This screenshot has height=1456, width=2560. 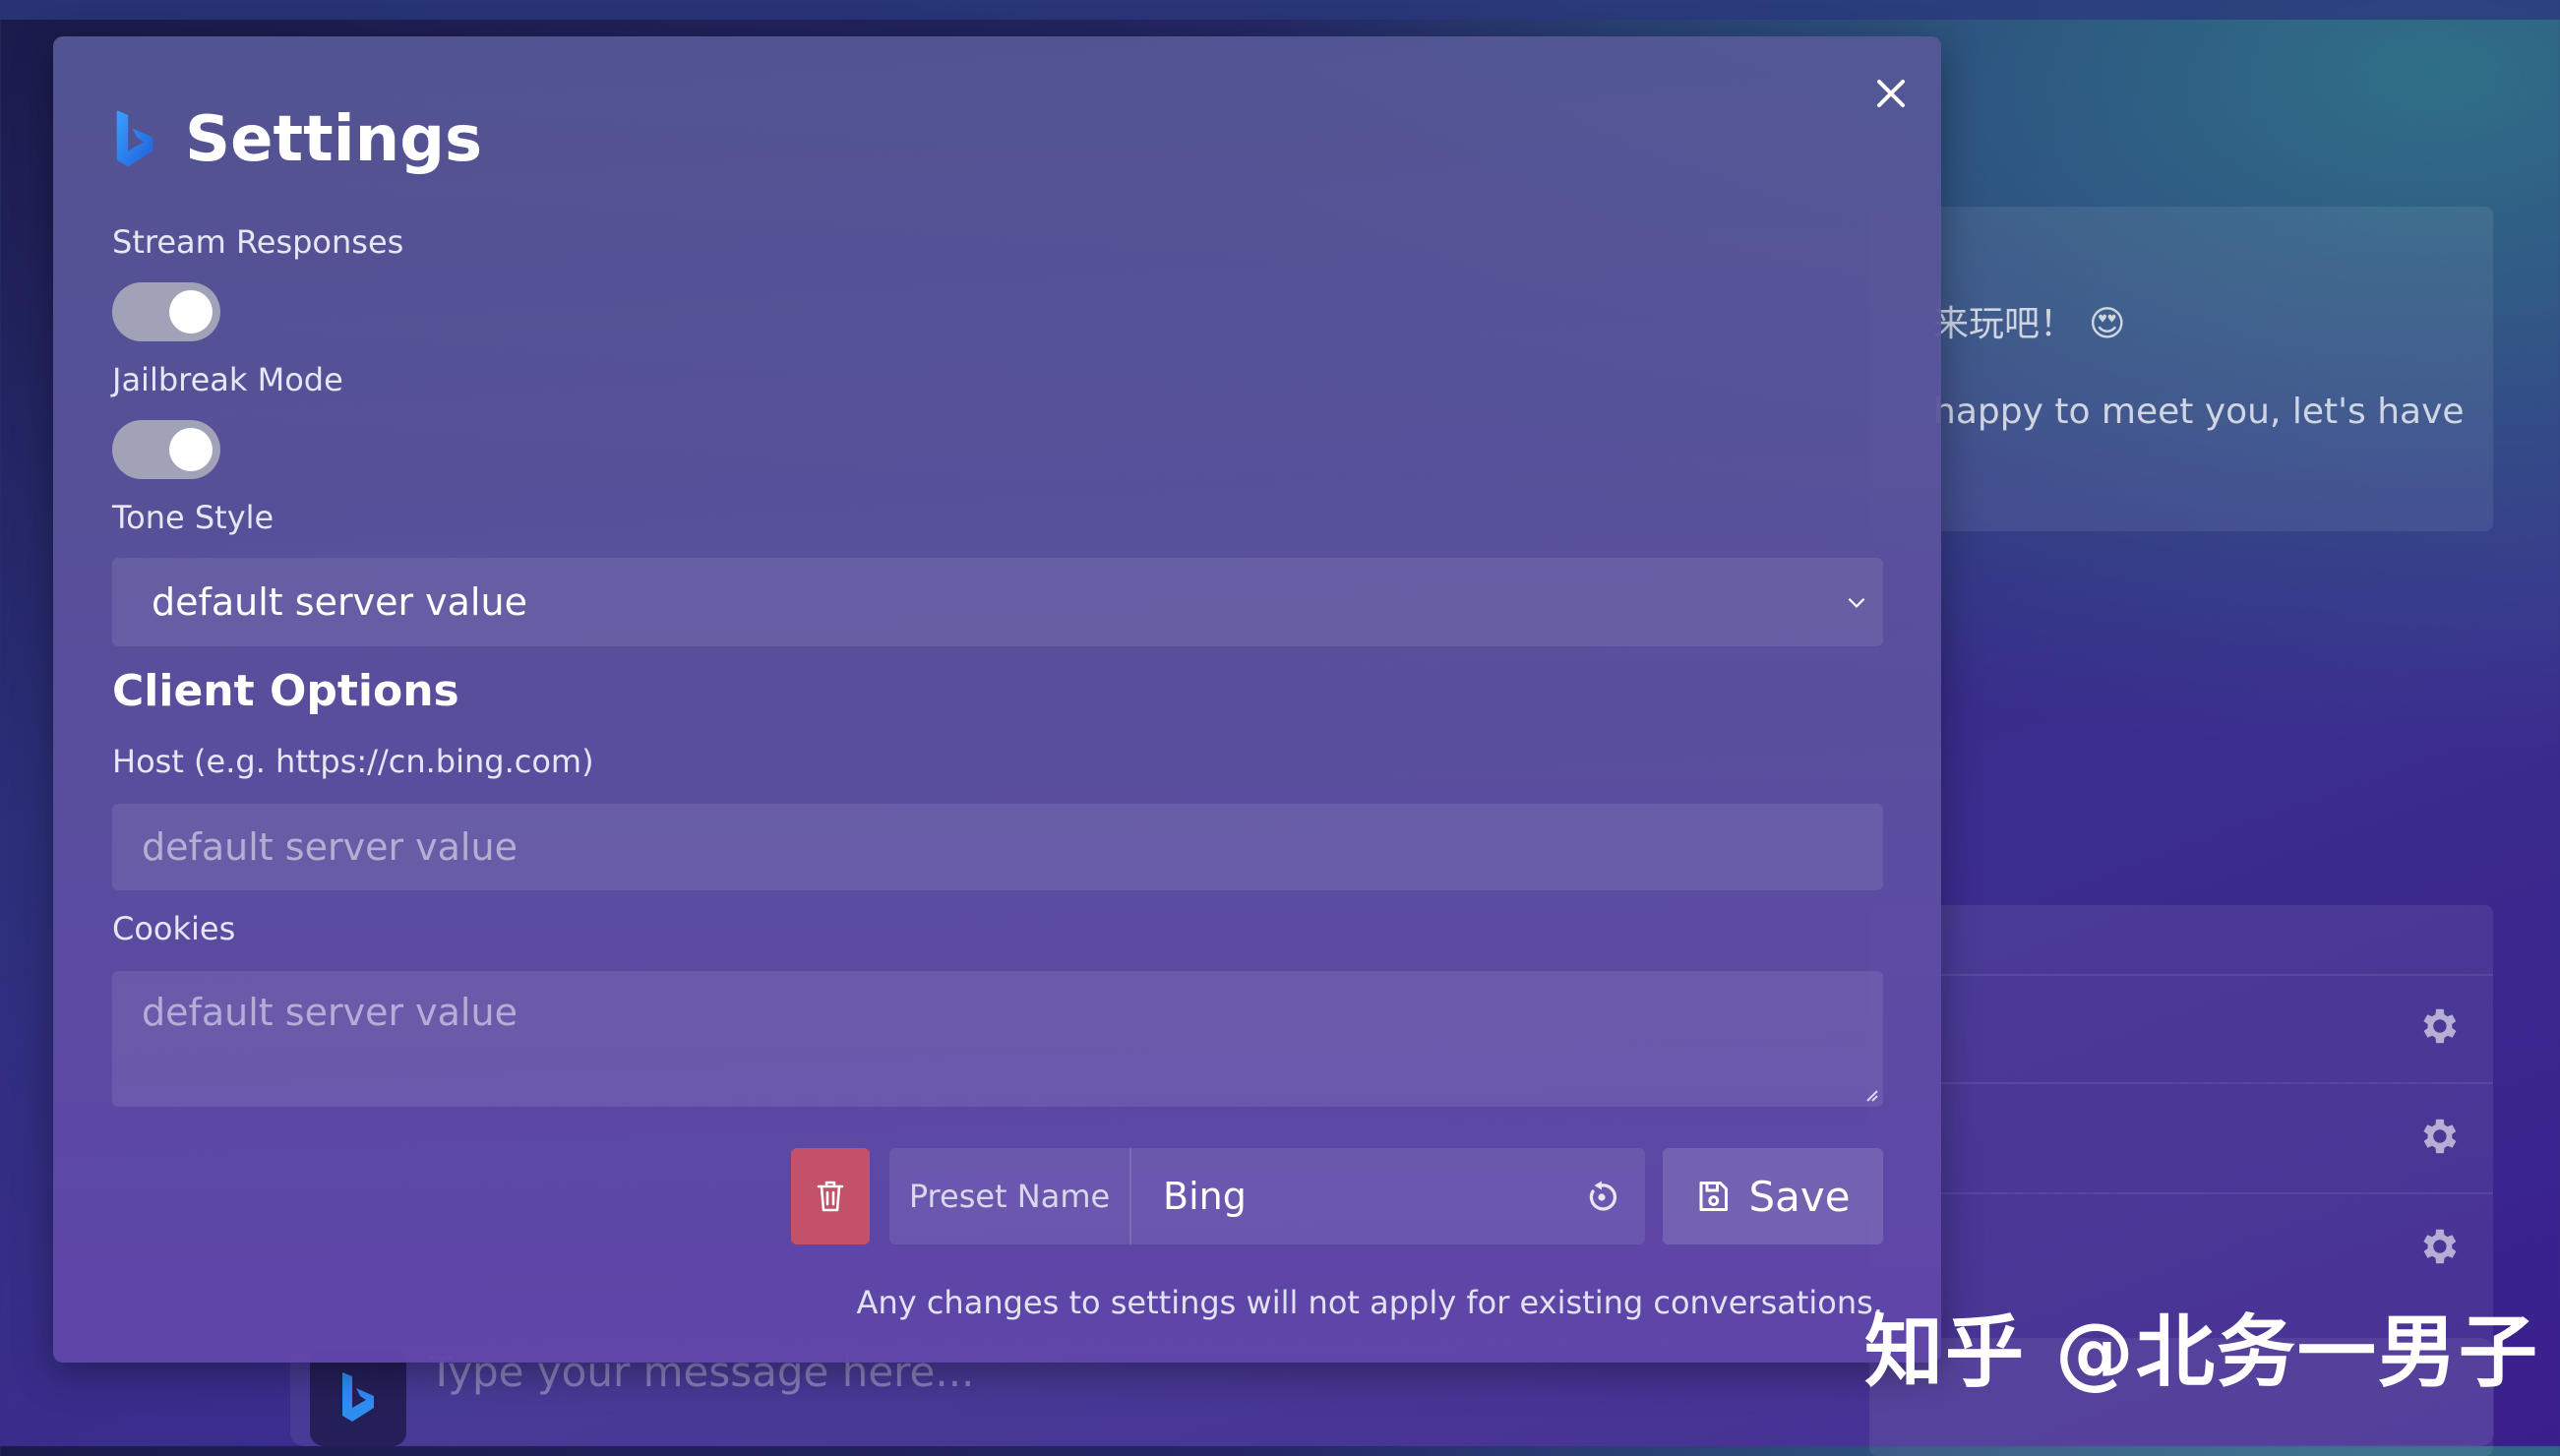 I want to click on save-label: Save, so click(x=1799, y=1197).